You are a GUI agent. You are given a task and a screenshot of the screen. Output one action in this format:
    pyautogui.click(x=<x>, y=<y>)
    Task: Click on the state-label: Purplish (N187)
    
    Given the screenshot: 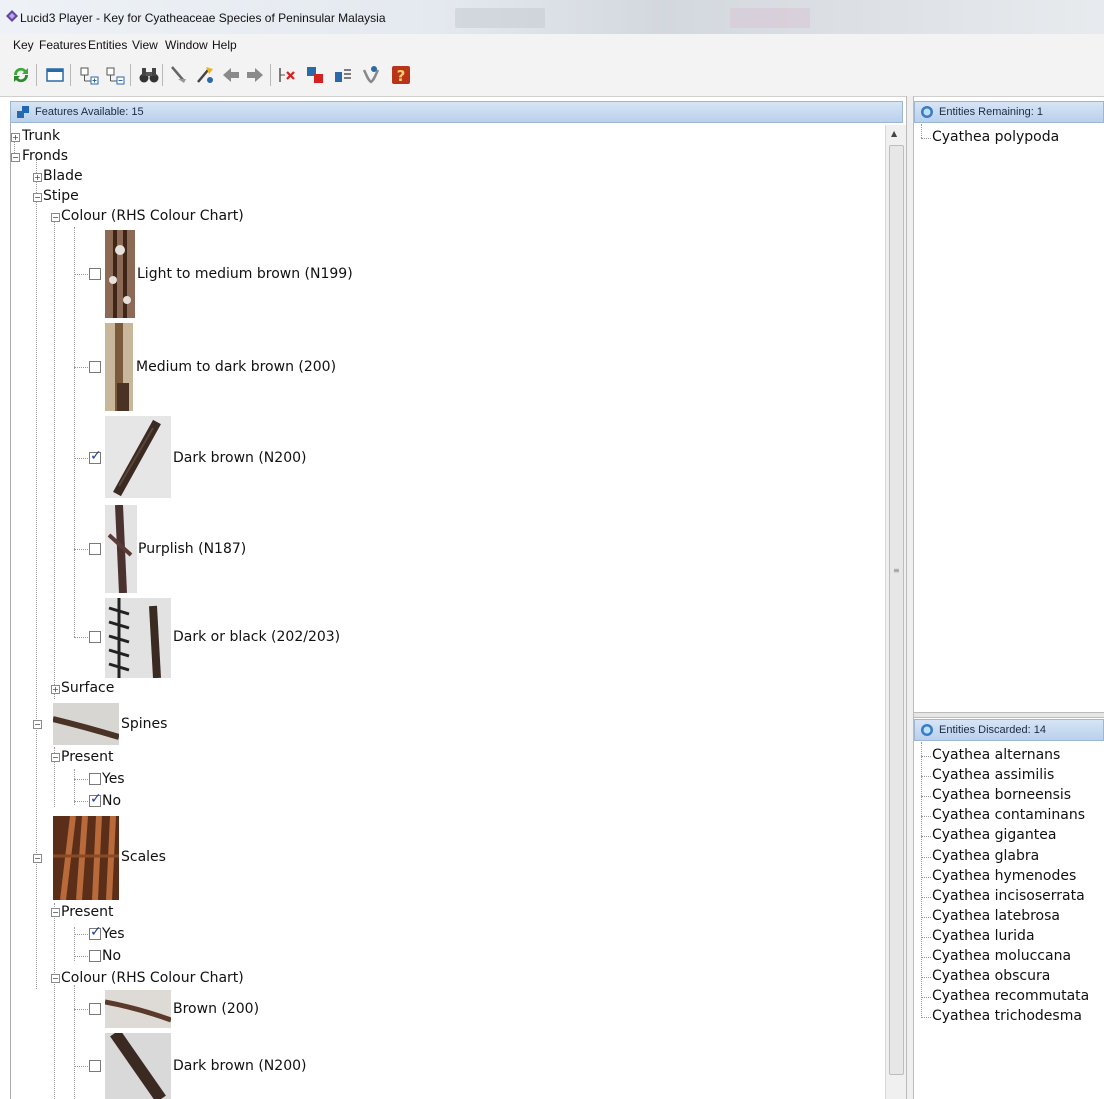 What is the action you would take?
    pyautogui.click(x=192, y=549)
    